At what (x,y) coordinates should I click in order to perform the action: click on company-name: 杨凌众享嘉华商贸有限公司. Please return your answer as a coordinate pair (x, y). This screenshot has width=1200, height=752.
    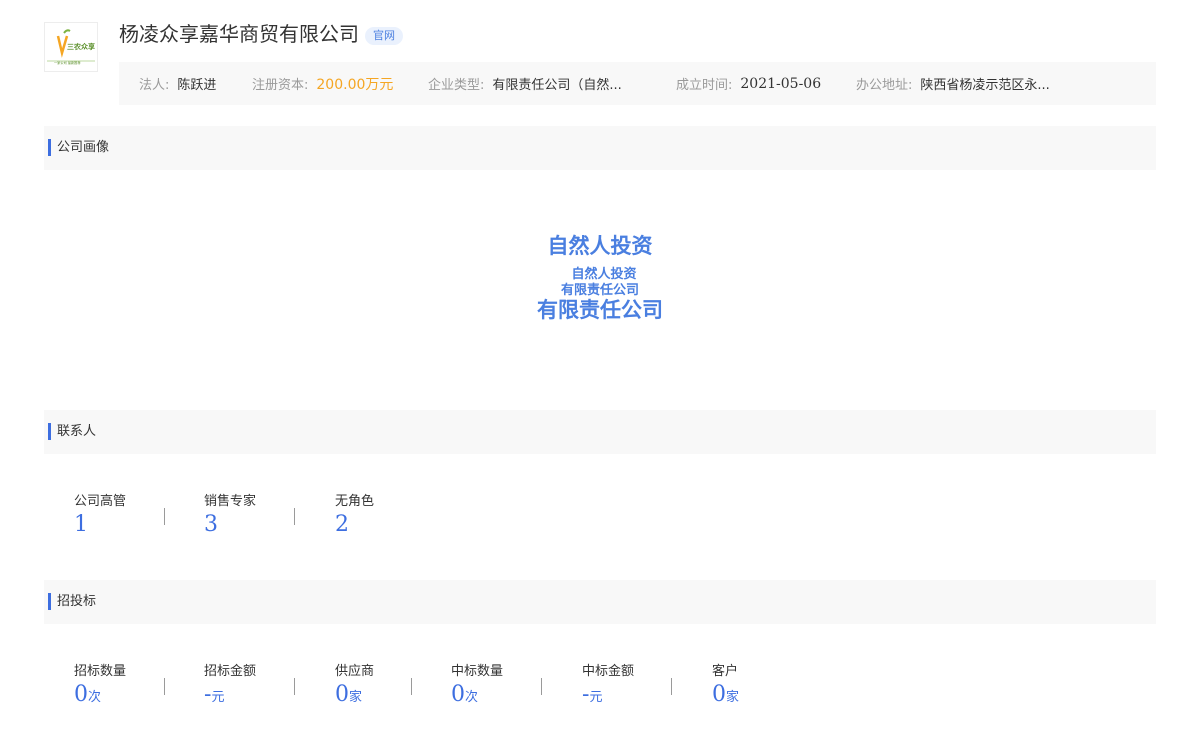
    Looking at the image, I should click on (239, 34).